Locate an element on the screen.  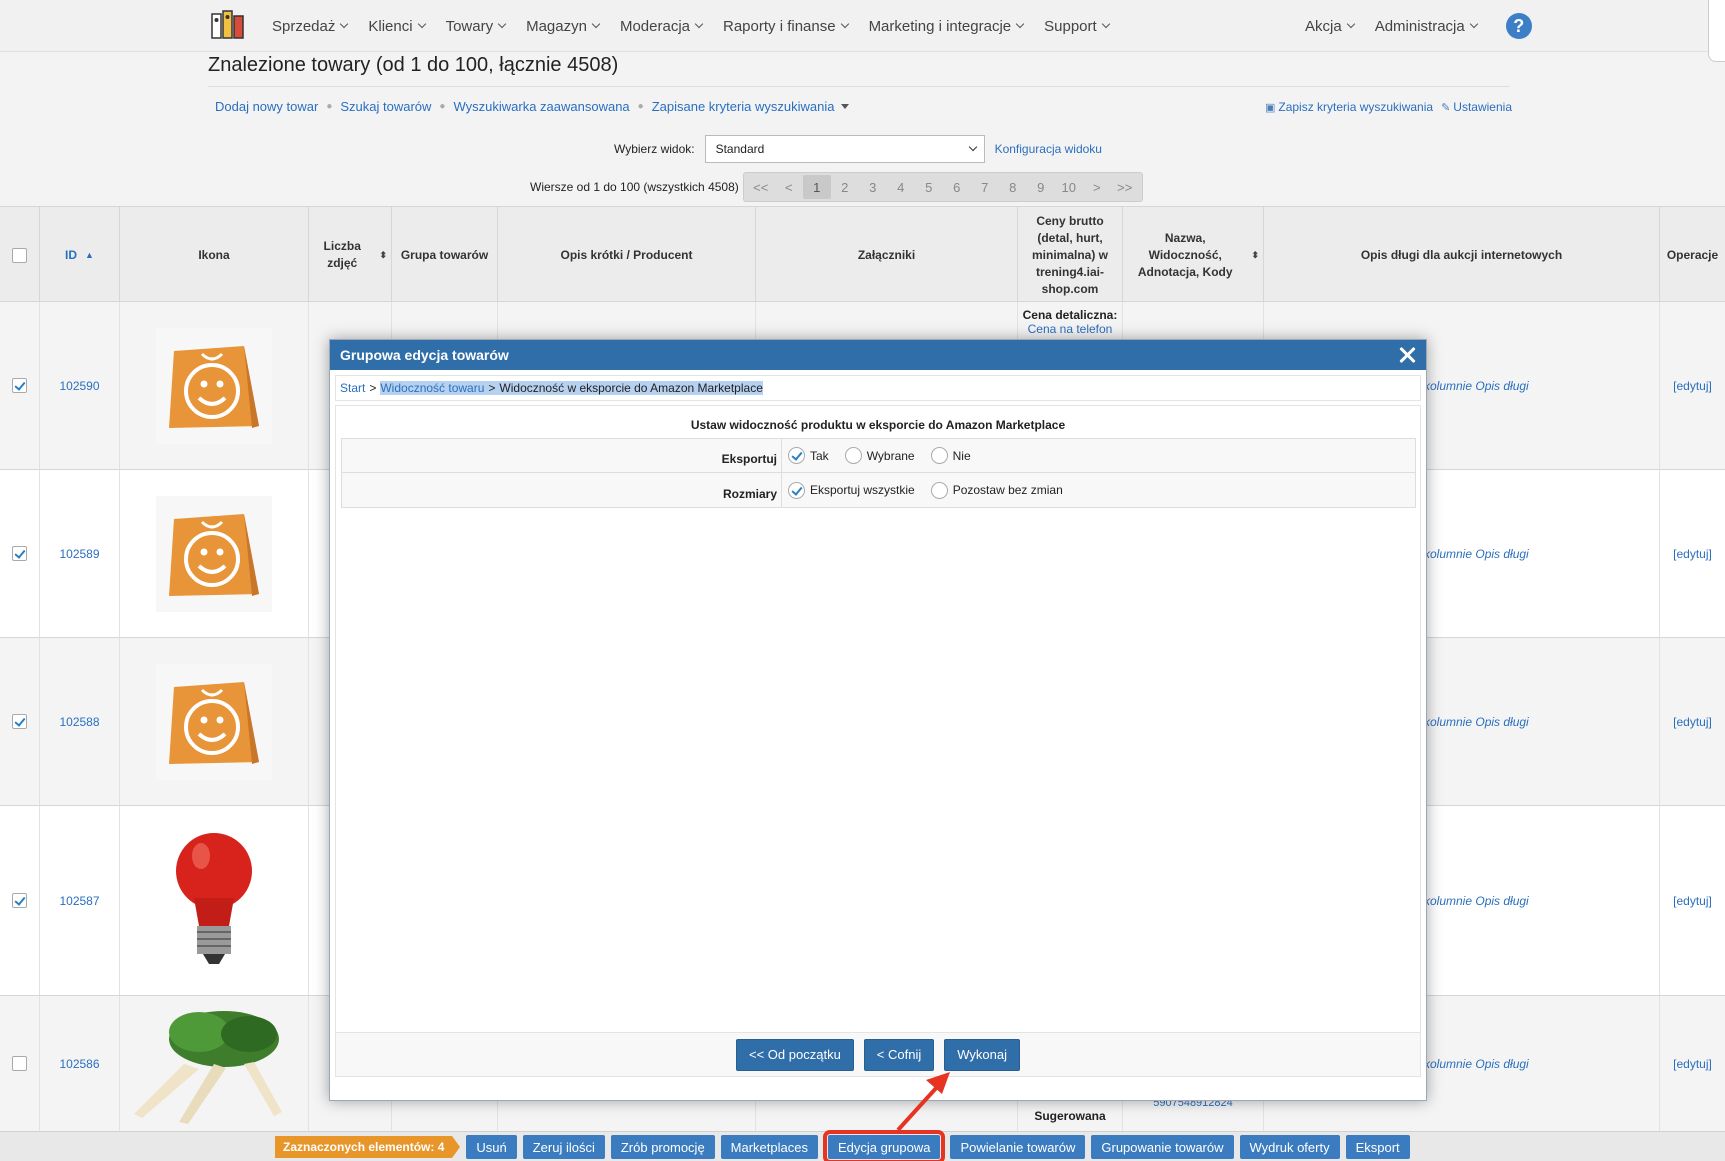
group-edit-button: Edycja grupowa is located at coordinates (884, 1145).